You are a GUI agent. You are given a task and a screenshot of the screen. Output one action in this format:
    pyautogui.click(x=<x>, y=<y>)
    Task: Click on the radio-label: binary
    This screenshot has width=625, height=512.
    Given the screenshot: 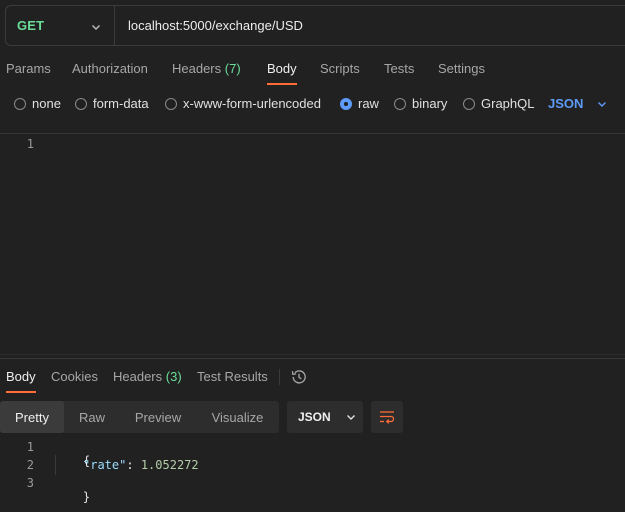 What is the action you would take?
    pyautogui.click(x=430, y=103)
    